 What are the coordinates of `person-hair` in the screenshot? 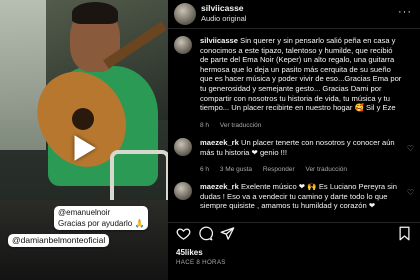 It's located at (95, 13).